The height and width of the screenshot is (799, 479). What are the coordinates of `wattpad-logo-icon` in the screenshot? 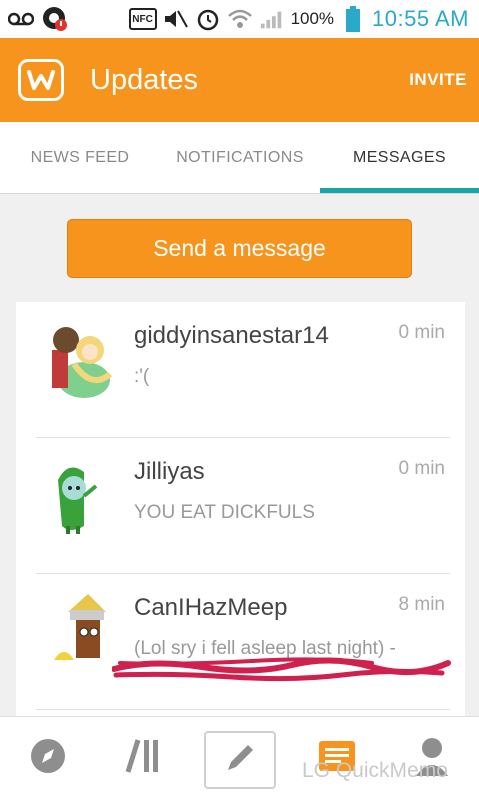 It's located at (41, 80).